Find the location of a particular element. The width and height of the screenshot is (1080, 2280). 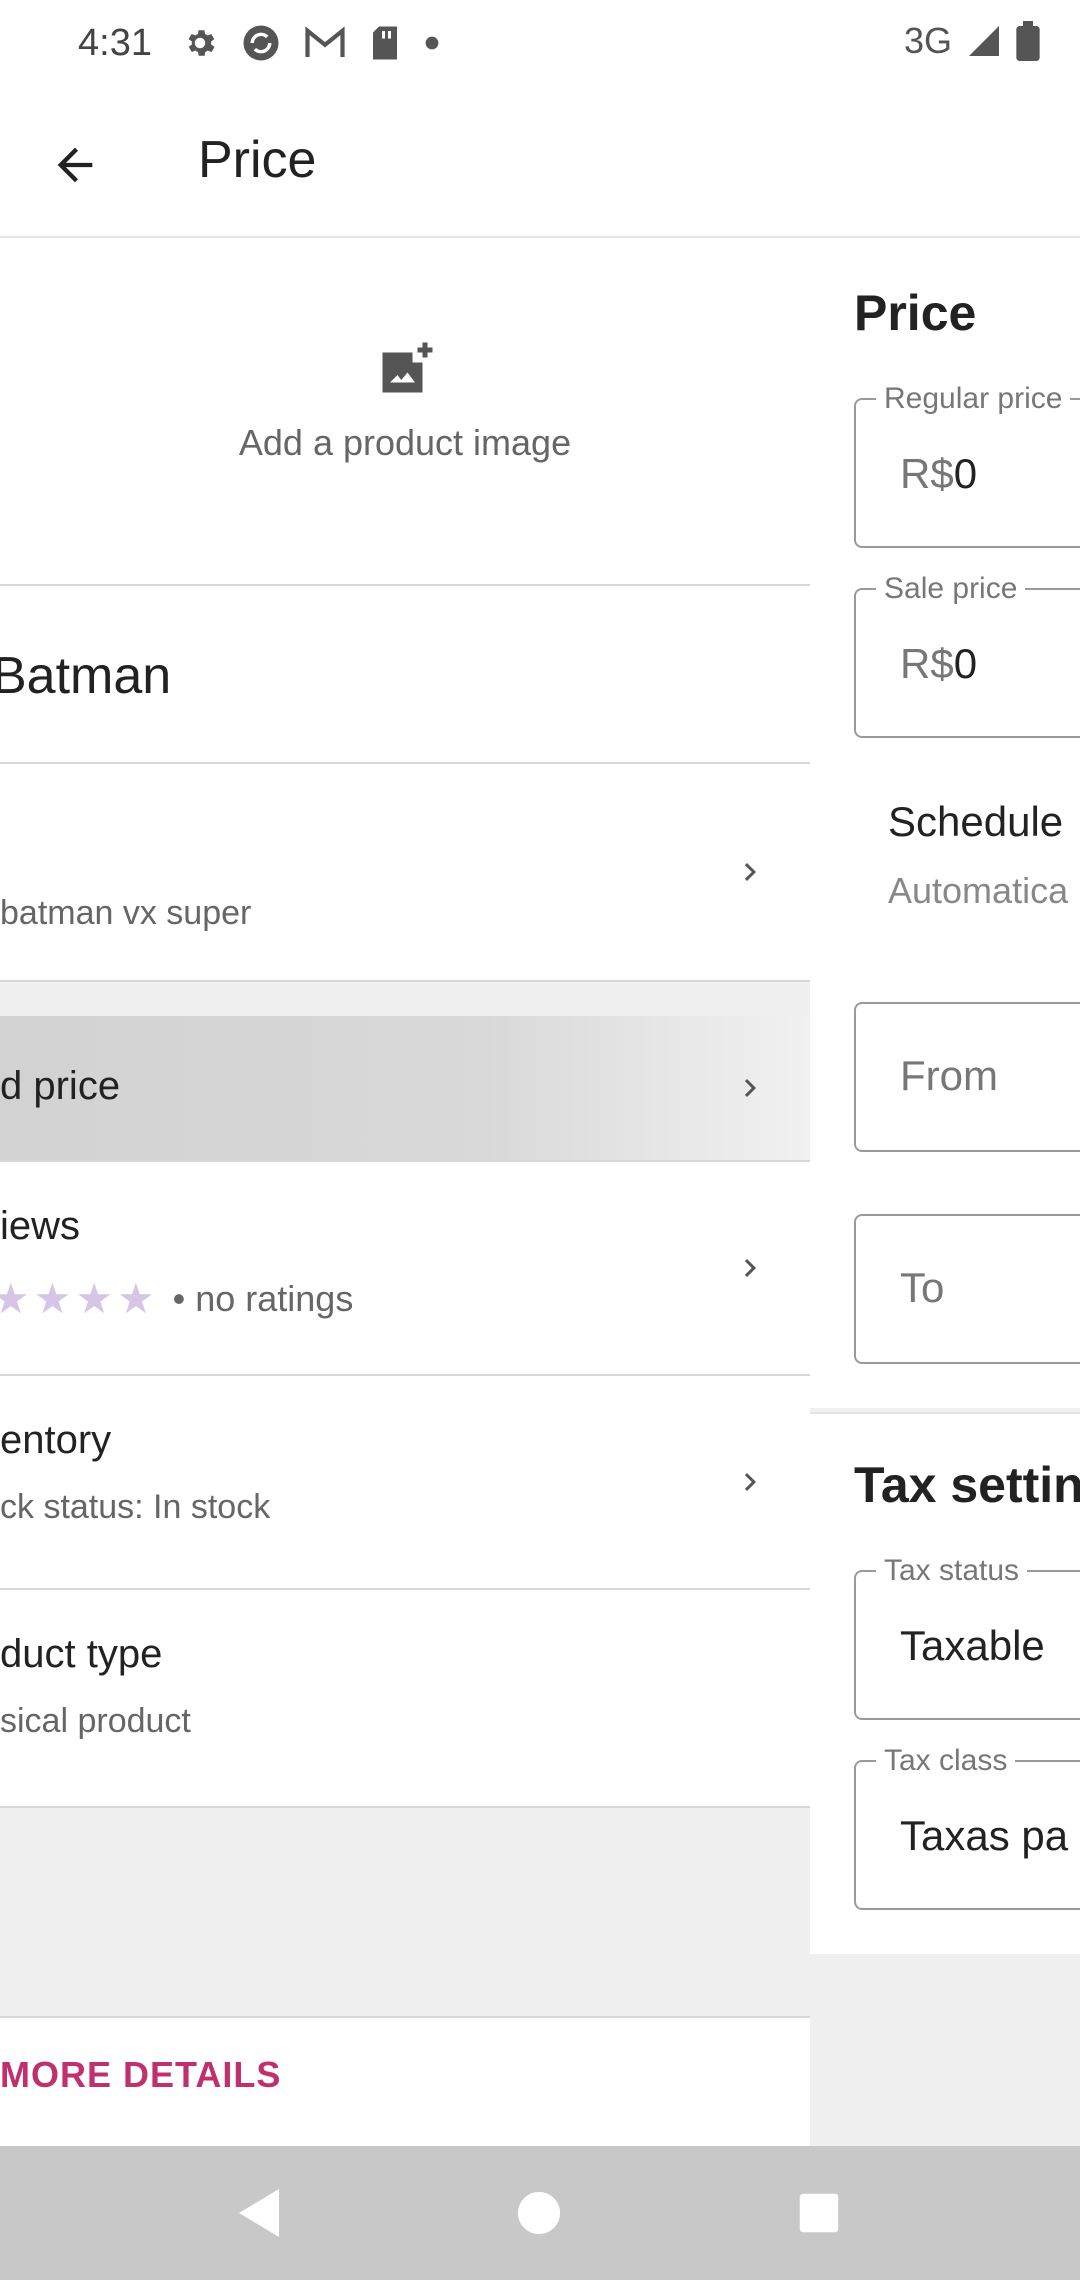

regular-price-field: Regular price R$0 is located at coordinates (967, 465).